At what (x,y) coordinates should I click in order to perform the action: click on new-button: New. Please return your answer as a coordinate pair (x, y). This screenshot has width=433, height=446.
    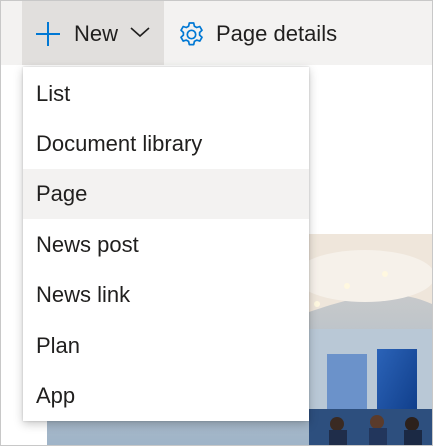
    Looking at the image, I should click on (93, 33).